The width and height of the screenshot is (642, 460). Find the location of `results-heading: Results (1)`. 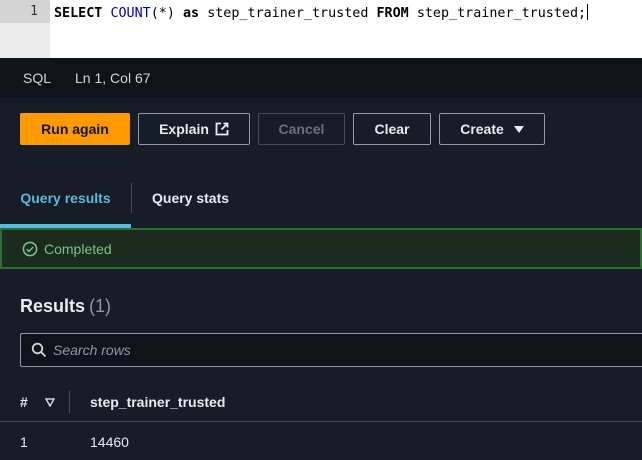

results-heading: Results (1) is located at coordinates (65, 306).